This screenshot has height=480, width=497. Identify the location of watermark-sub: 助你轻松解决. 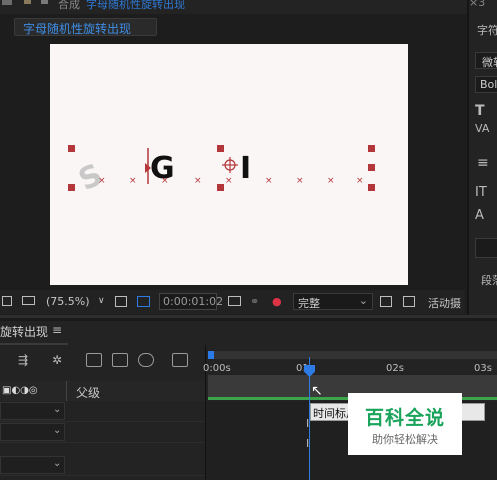
(405, 439).